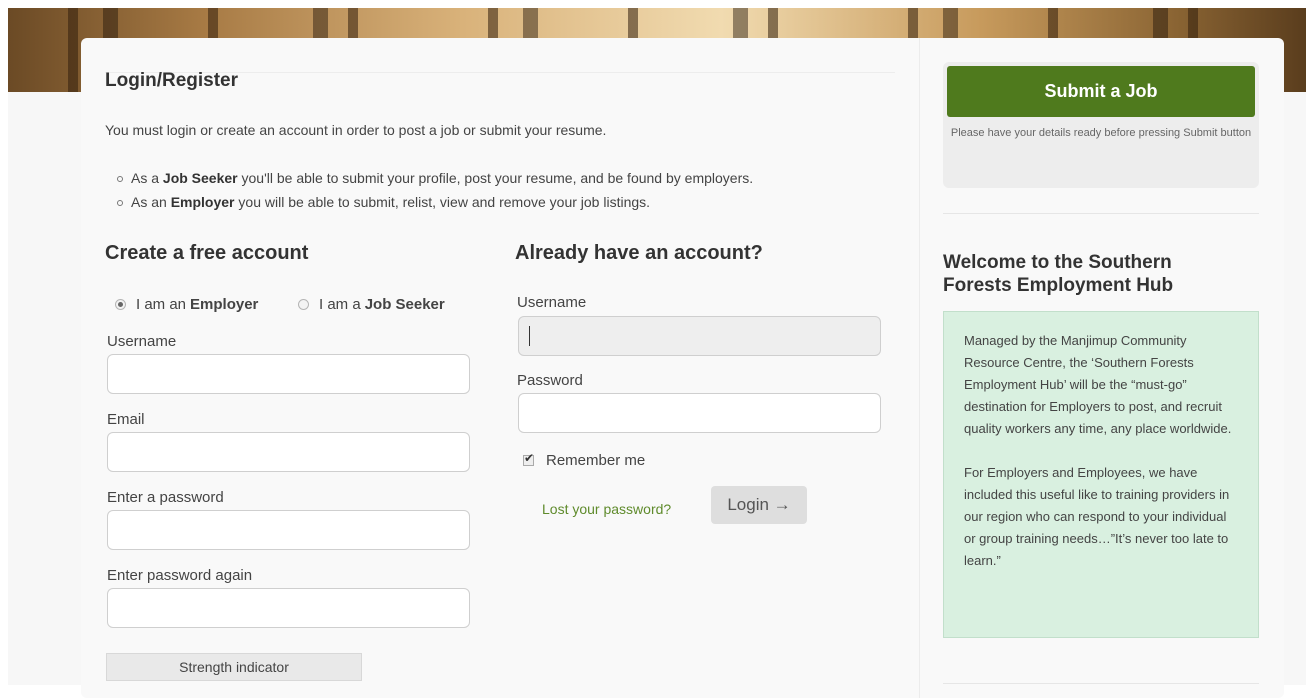 Image resolution: width=1310 pixels, height=698 pixels. I want to click on page-title: Login/Register, so click(172, 80).